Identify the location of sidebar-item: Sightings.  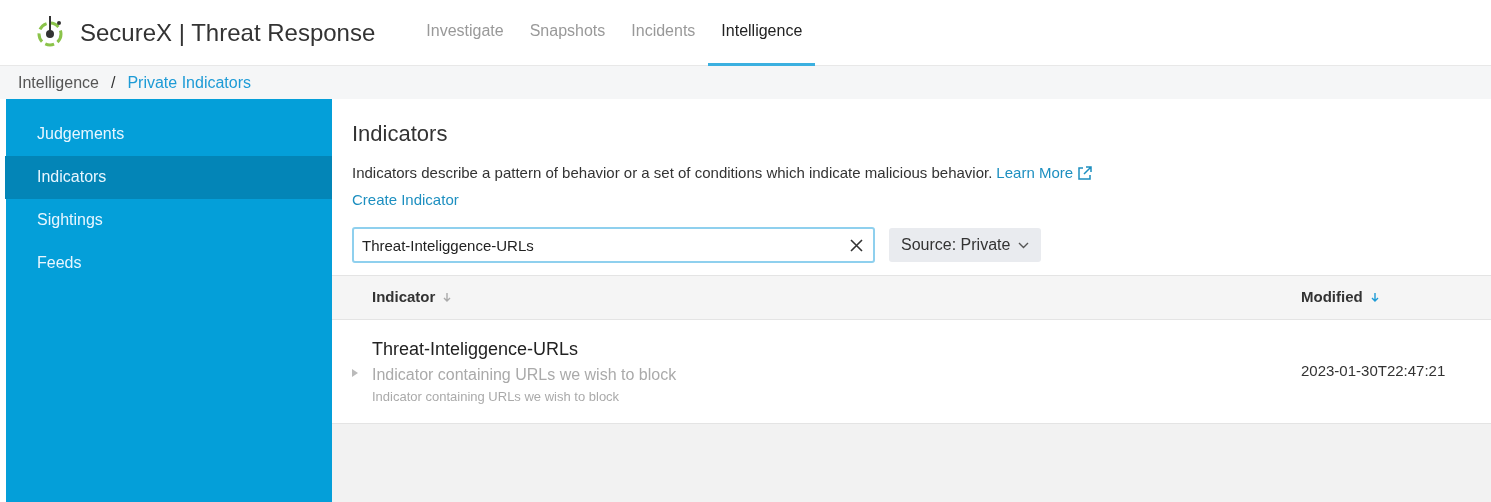
(166, 220).